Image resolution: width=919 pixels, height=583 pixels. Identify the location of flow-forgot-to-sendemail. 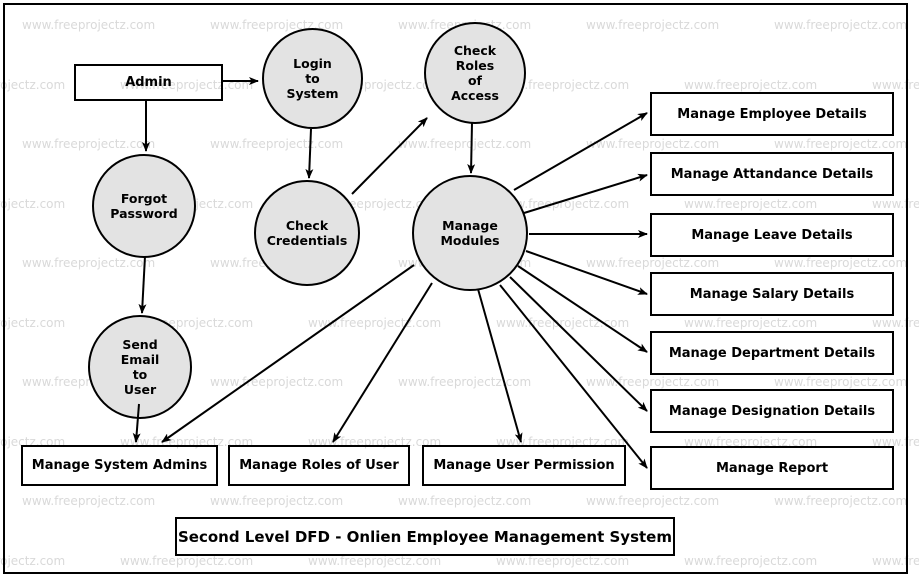
(142, 284).